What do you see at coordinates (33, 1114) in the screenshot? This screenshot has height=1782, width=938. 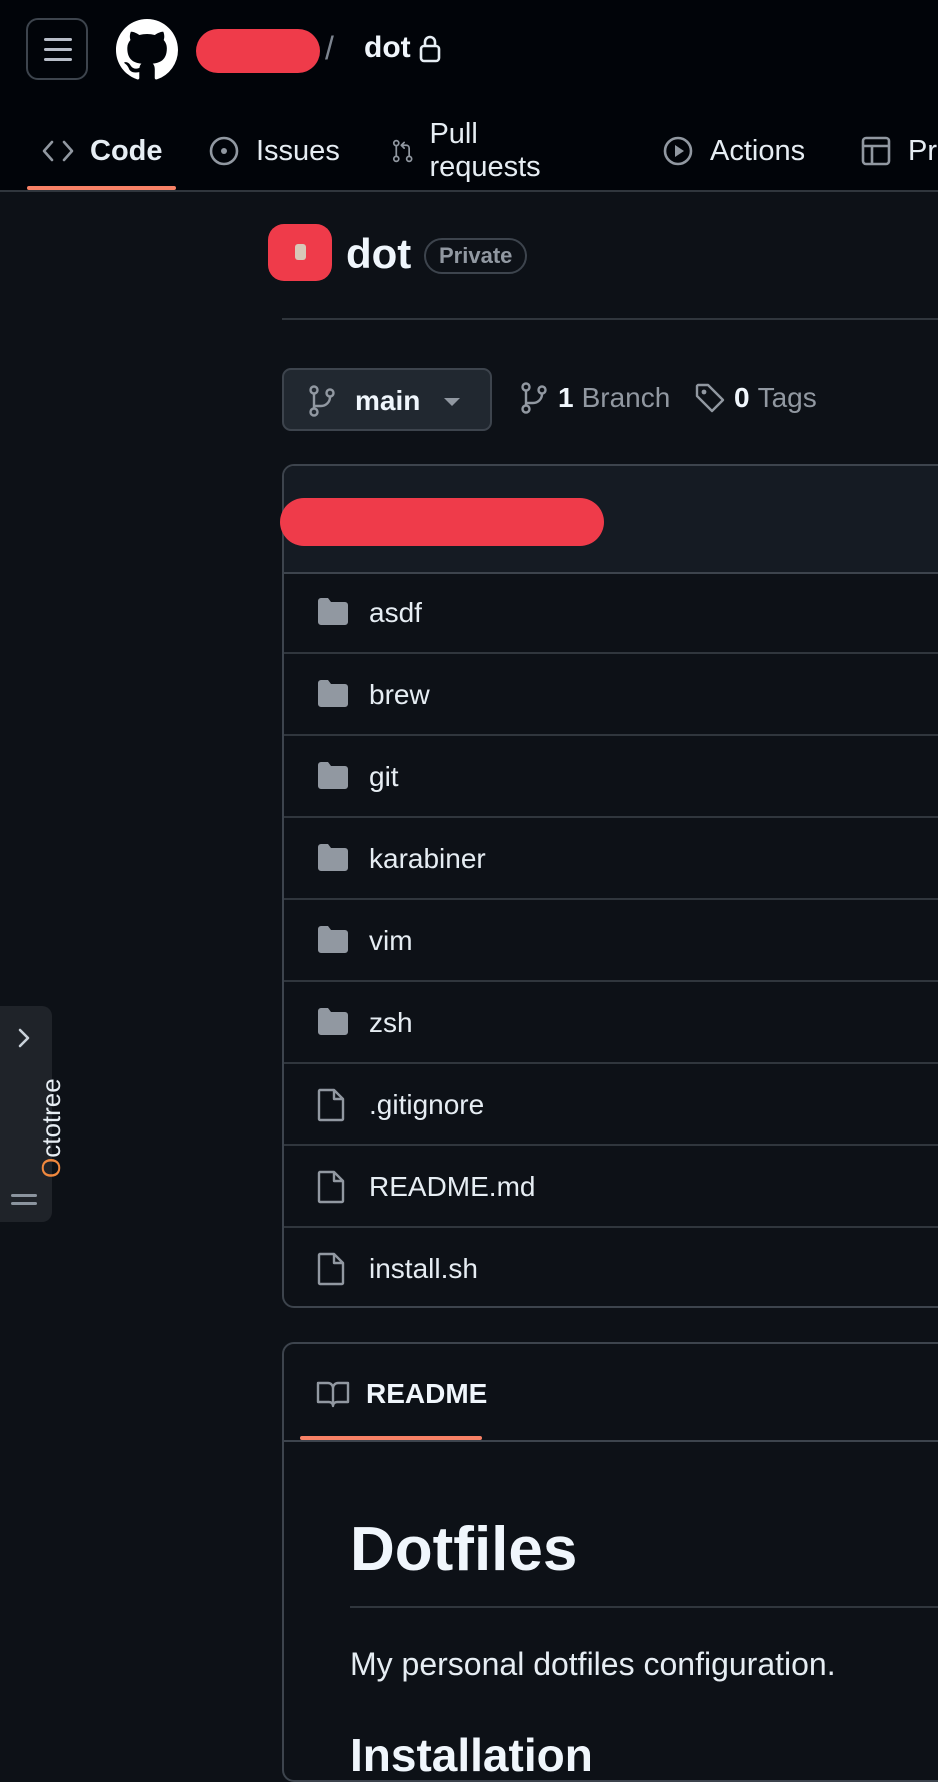 I see `octotree-toggle: Octotree` at bounding box center [33, 1114].